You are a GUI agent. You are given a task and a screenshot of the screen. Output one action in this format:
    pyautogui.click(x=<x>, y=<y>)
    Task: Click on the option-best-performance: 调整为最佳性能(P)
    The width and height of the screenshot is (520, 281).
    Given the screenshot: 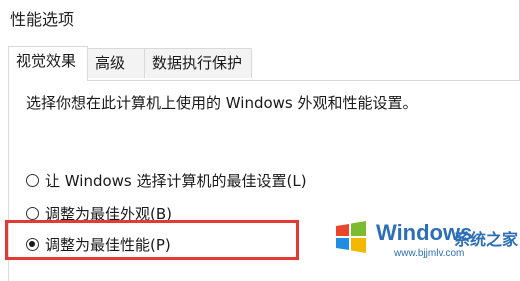 What is the action you would take?
    pyautogui.click(x=98, y=244)
    